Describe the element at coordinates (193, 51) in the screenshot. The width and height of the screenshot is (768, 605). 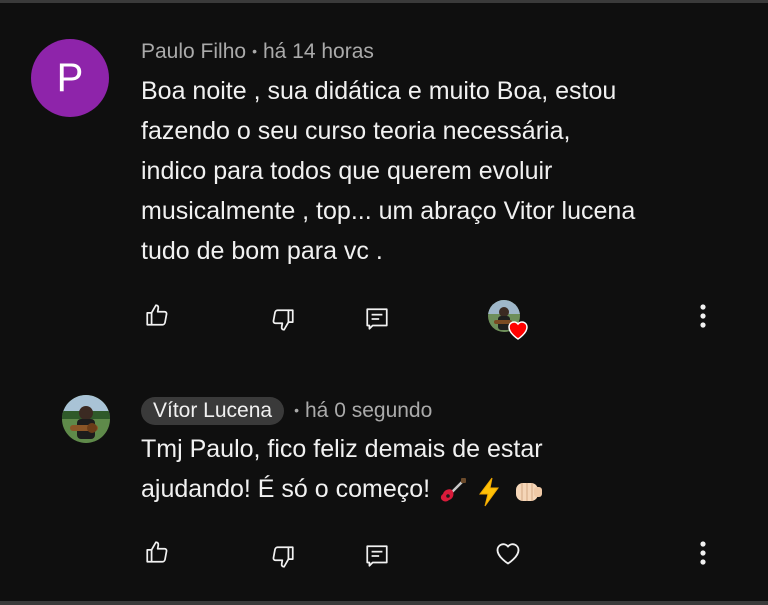
I see `author-name: Paulo Filho` at that location.